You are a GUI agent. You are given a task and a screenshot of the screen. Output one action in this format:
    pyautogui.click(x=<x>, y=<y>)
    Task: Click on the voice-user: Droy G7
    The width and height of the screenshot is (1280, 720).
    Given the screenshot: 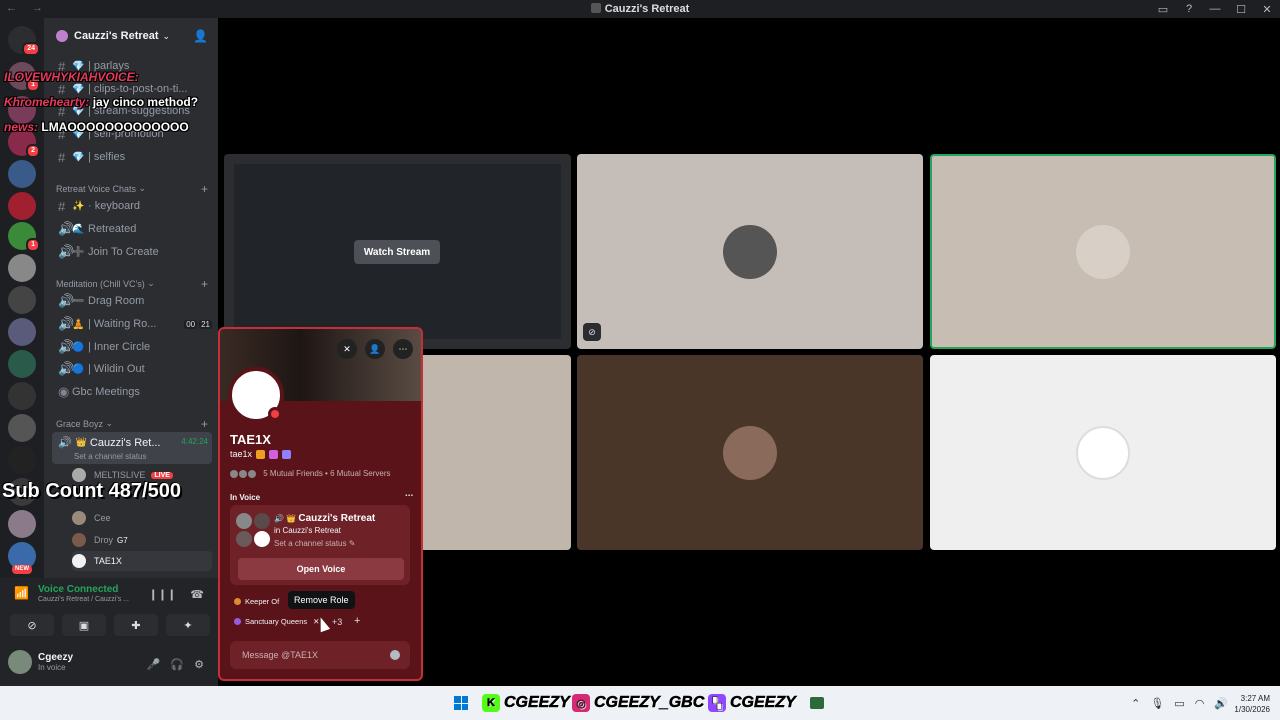 What is the action you would take?
    pyautogui.click(x=142, y=540)
    